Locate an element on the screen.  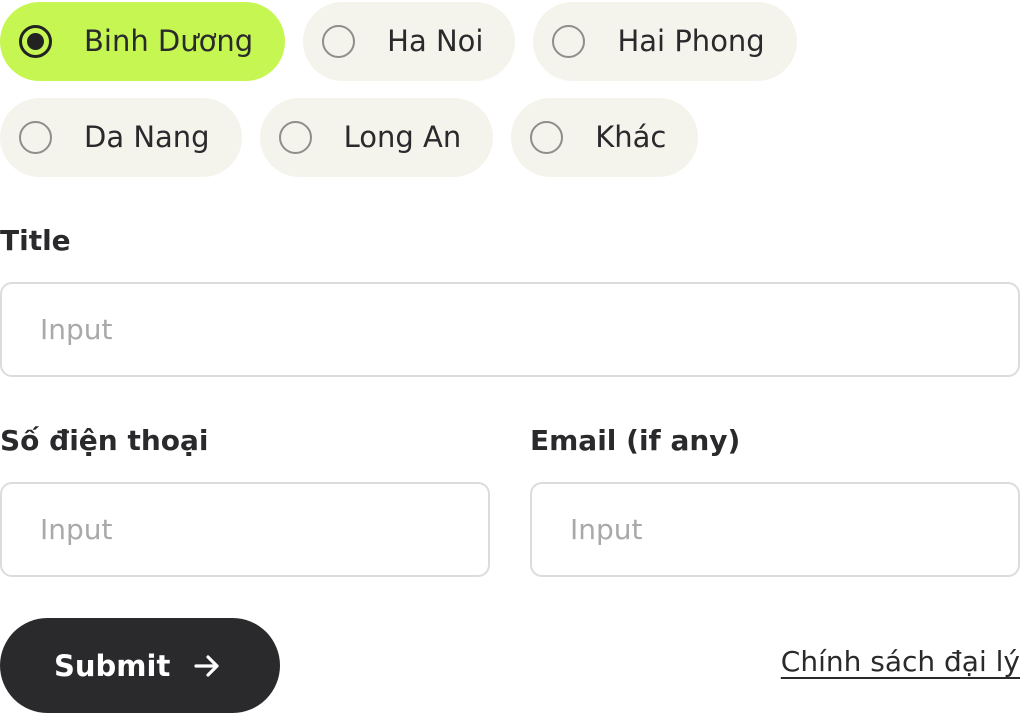
policy-link: Chính sách đại lý is located at coordinates (900, 661).